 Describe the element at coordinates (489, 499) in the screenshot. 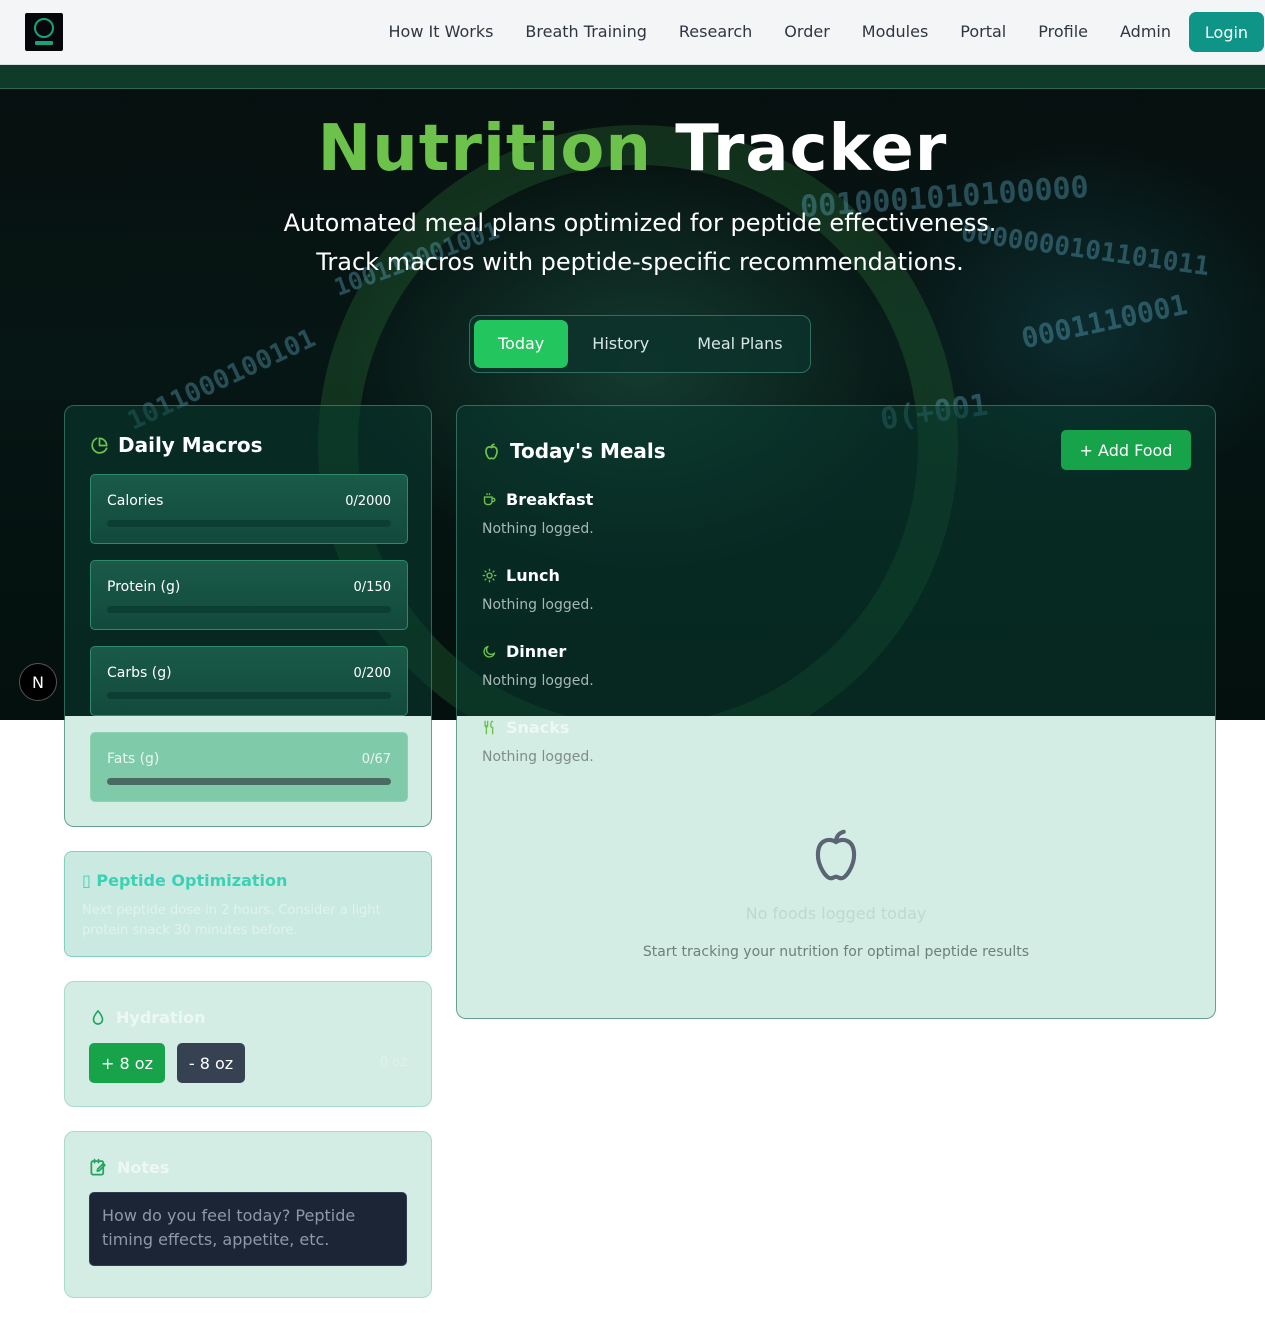

I see `coffee-icon` at that location.